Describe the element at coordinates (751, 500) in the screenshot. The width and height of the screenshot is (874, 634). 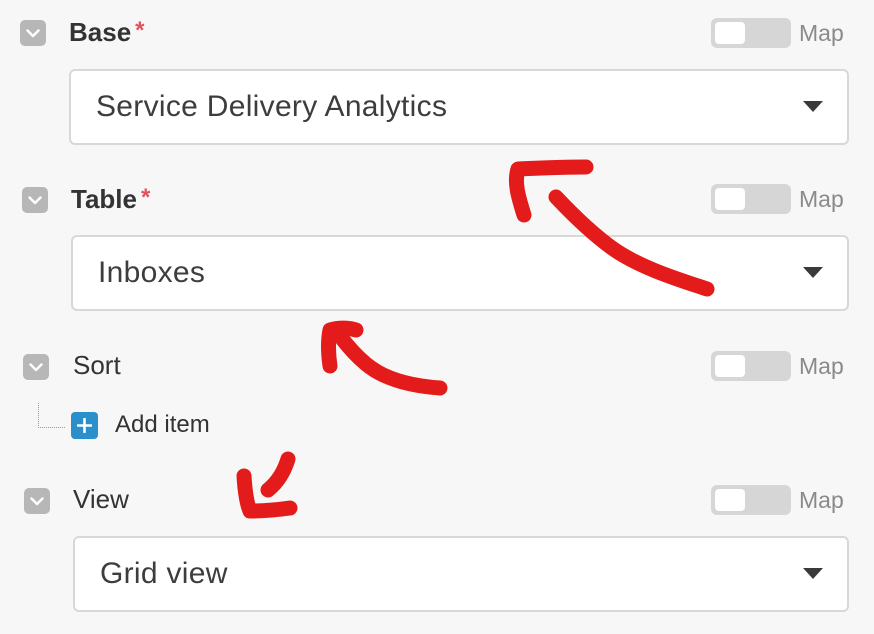
I see `view-map-toggle` at that location.